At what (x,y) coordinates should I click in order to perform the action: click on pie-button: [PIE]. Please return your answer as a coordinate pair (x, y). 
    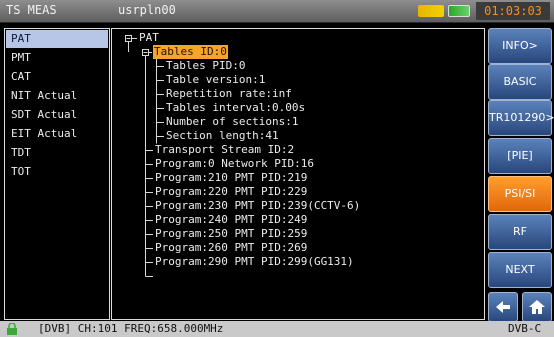
    Looking at the image, I should click on (520, 156).